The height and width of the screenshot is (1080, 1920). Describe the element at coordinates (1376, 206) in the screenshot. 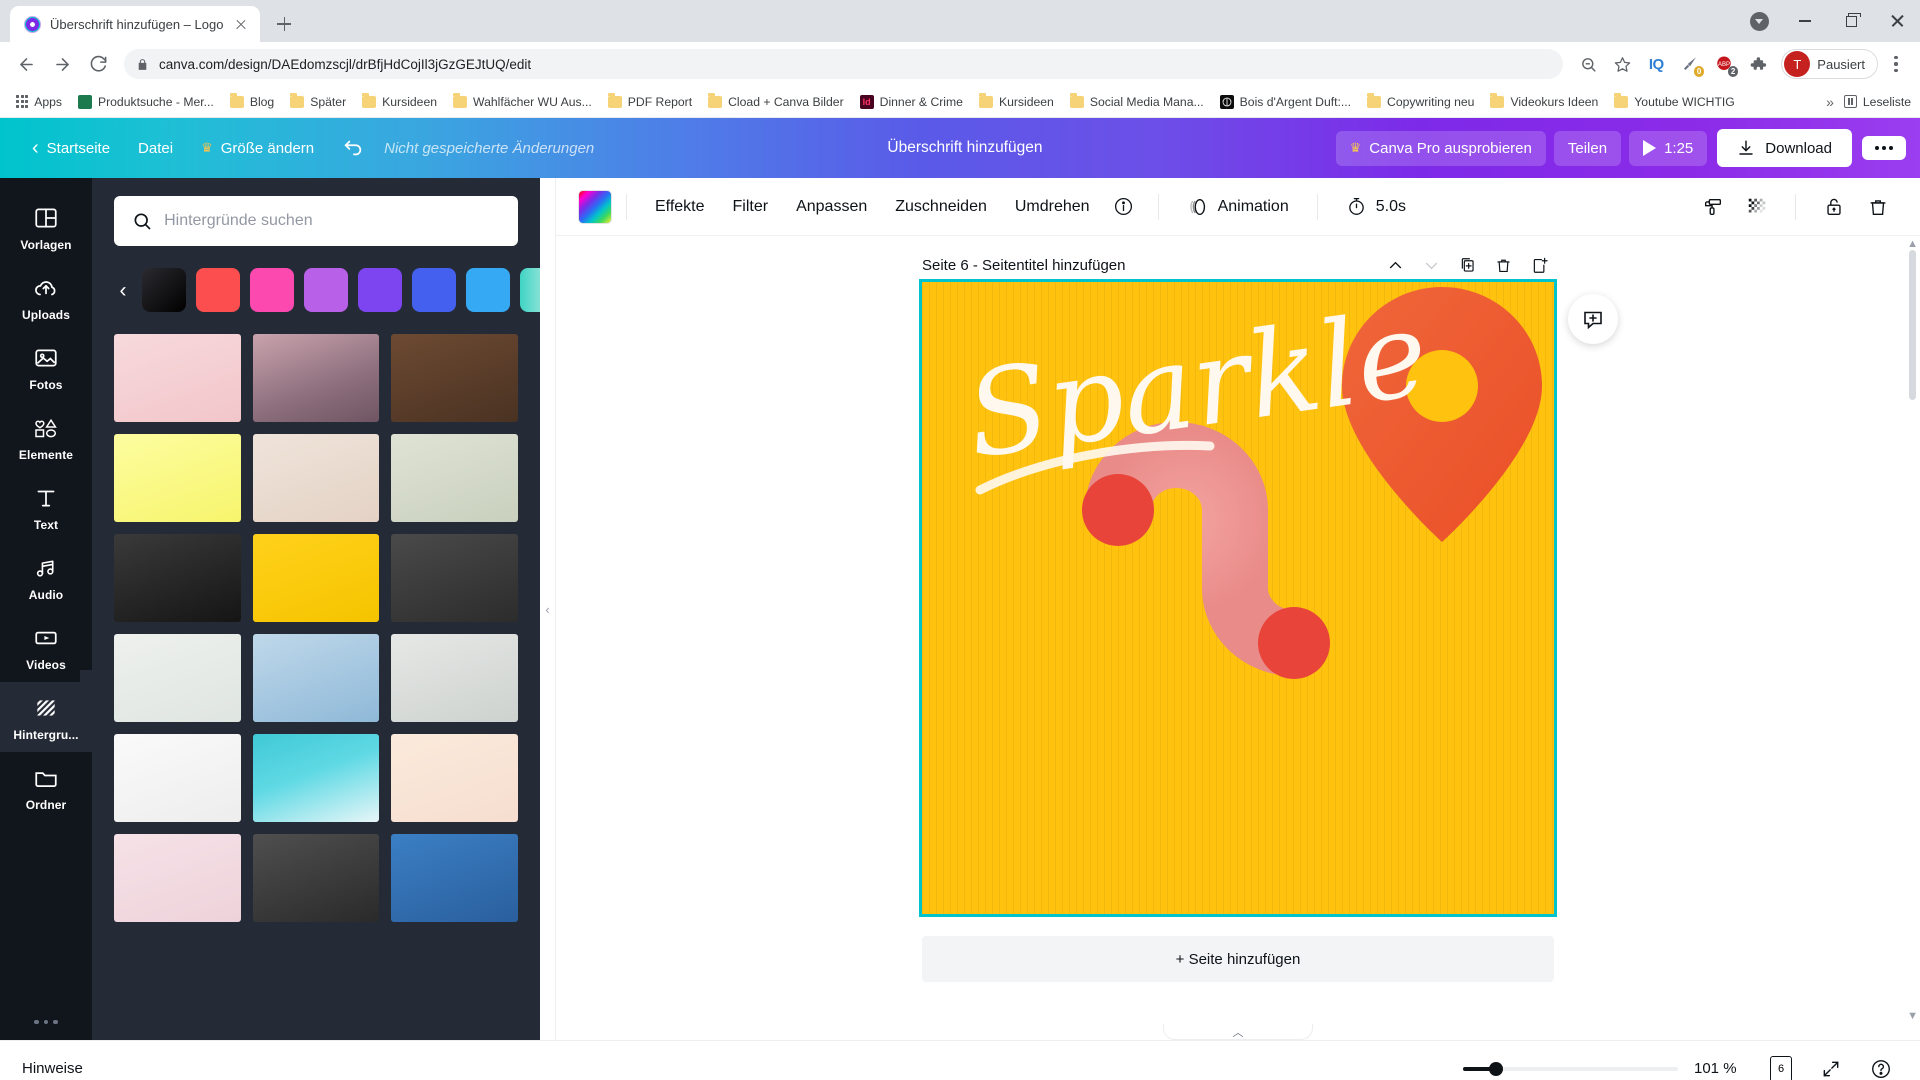

I see `duration-button: 5.0s` at that location.